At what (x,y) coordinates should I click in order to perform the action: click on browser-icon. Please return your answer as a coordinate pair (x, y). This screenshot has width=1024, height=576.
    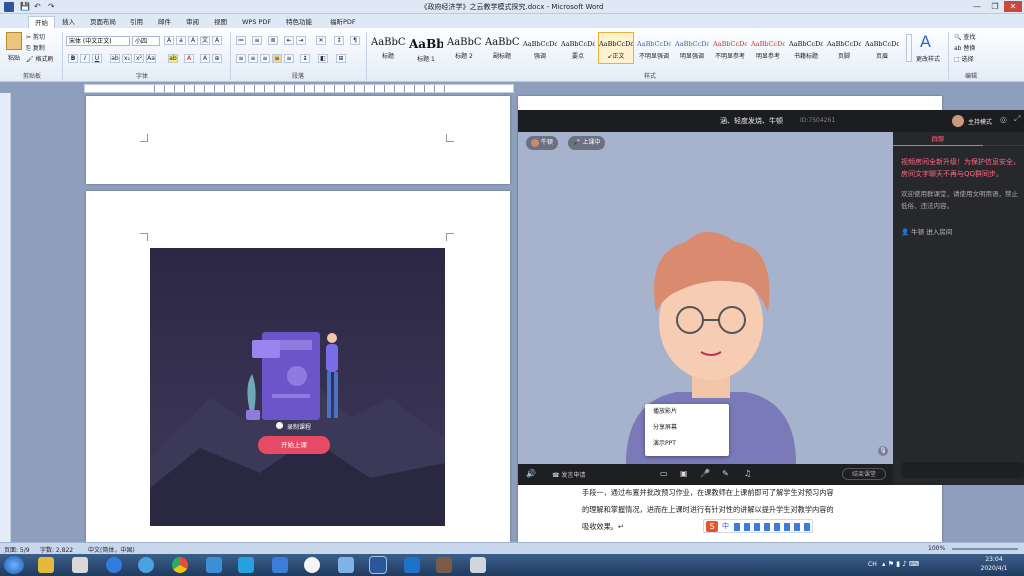
    Looking at the image, I should click on (146, 565).